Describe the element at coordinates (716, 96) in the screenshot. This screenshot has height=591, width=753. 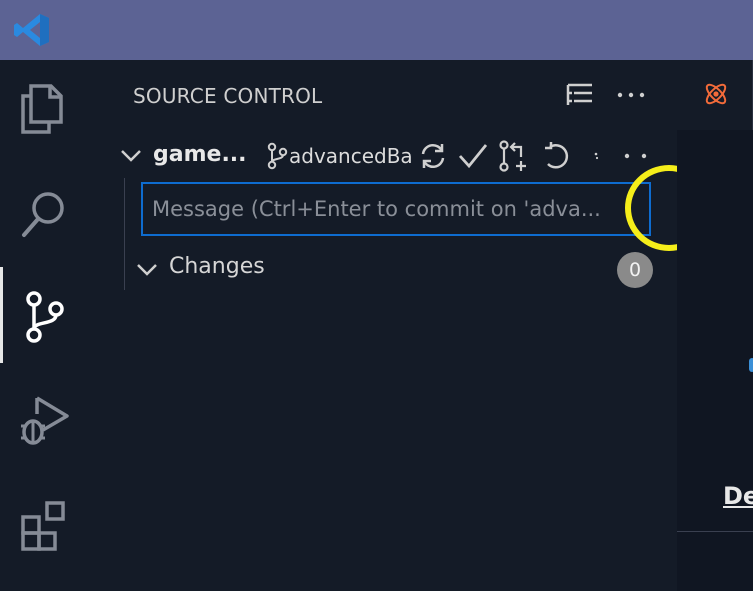
I see `react-icon` at that location.